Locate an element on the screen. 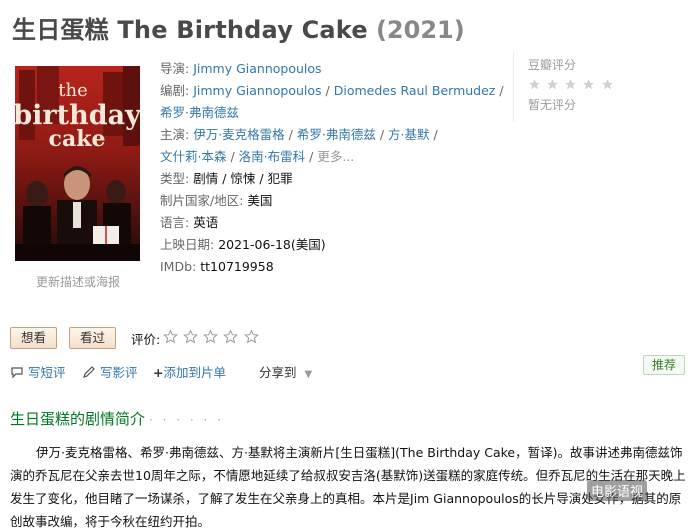  movie-title: 生日蛋糕 The Birthday Cake (2021) is located at coordinates (238, 27).